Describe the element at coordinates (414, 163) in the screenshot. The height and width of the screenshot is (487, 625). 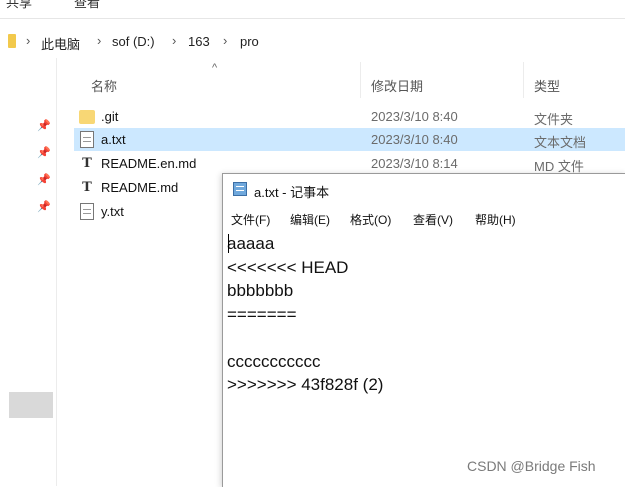
I see `file-date: 2023/3/10 8:14` at that location.